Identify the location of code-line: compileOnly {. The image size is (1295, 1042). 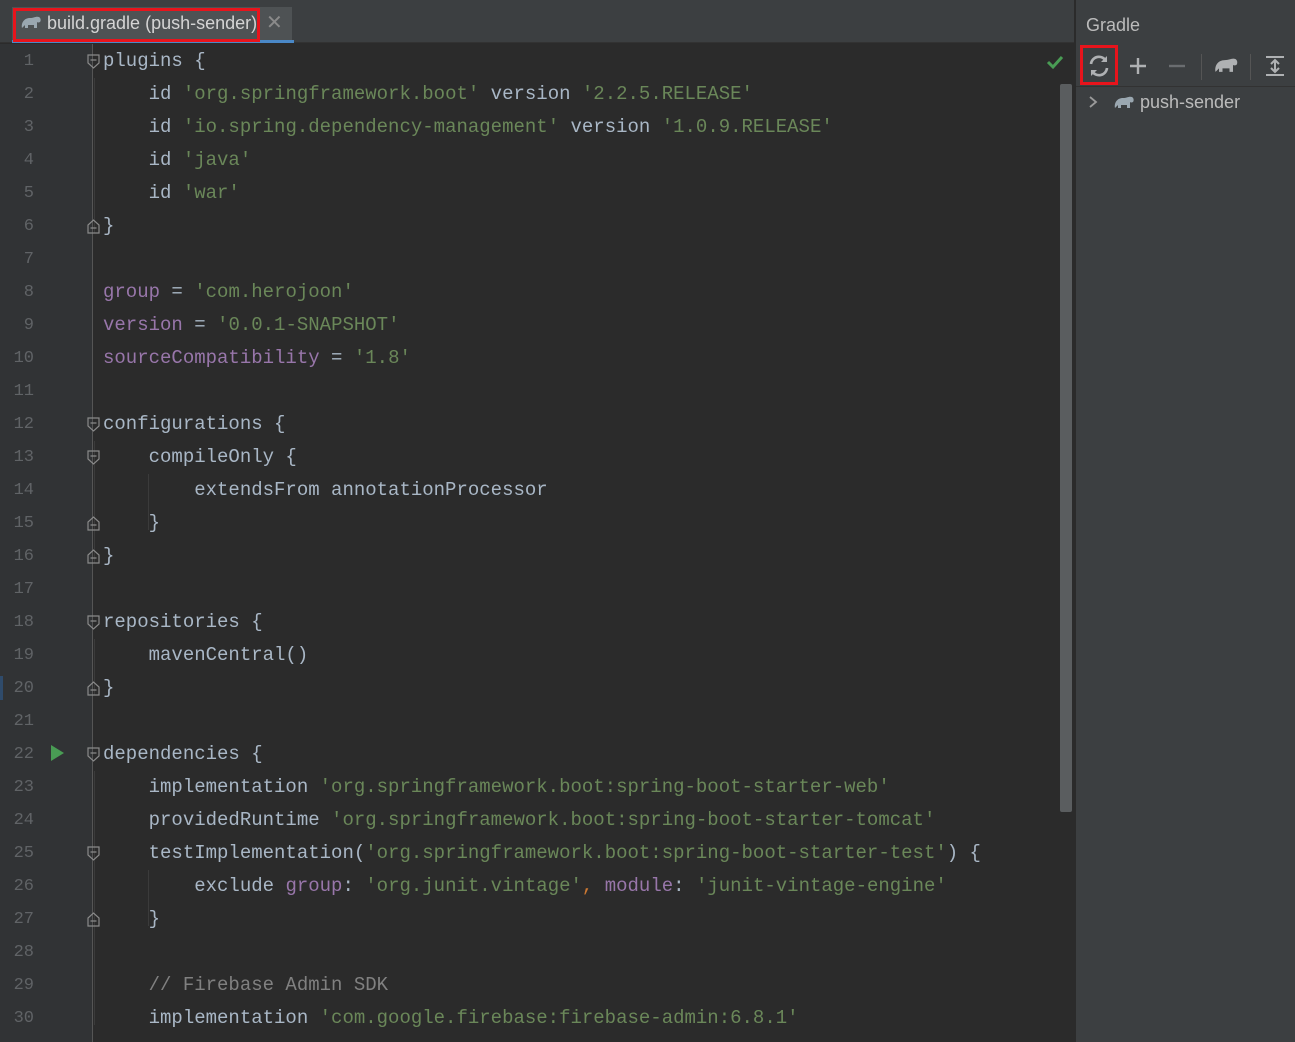
(200, 457).